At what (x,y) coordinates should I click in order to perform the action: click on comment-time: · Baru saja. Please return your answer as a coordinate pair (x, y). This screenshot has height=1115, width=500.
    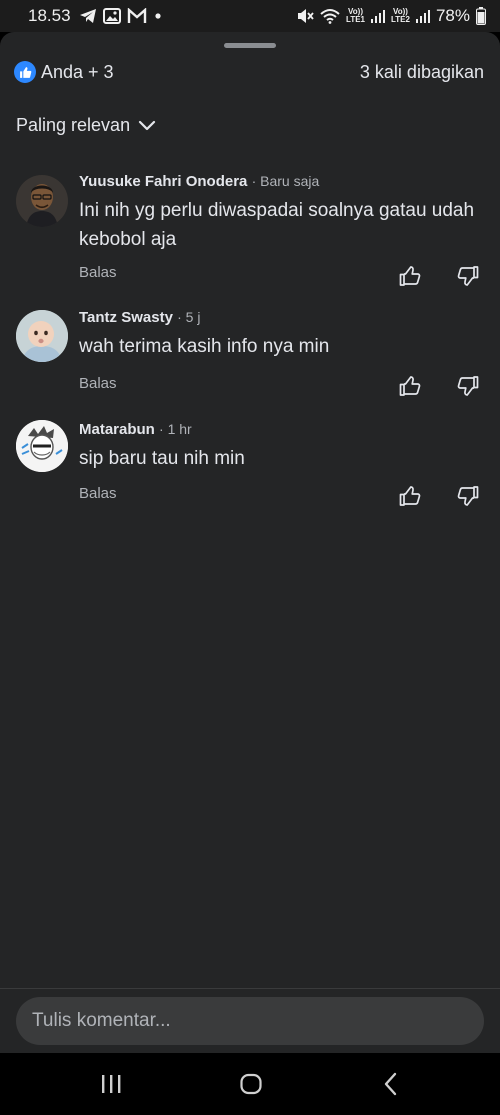
    Looking at the image, I should click on (285, 181).